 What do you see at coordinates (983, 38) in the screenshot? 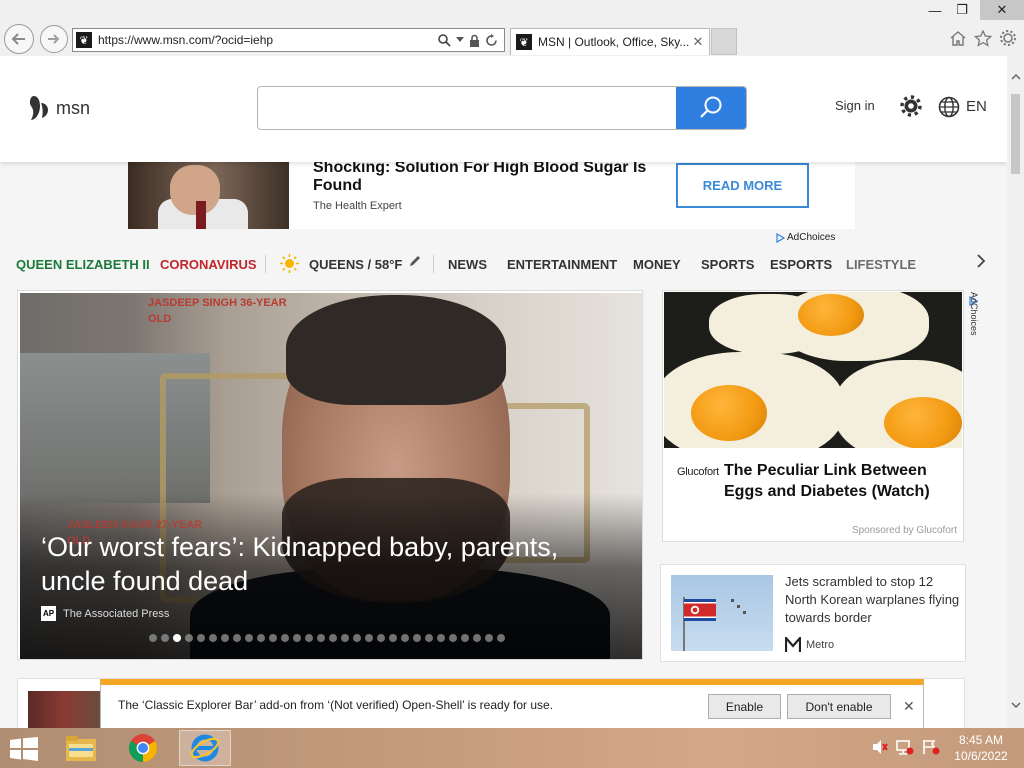
I see `favorites-star-icon` at bounding box center [983, 38].